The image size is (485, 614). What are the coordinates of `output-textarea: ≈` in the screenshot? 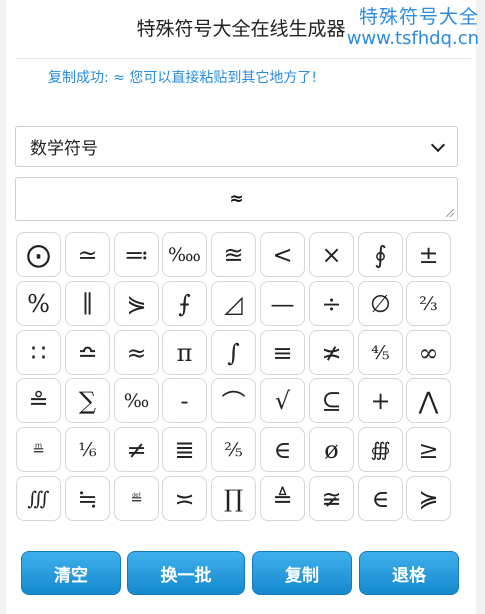 It's located at (236, 199).